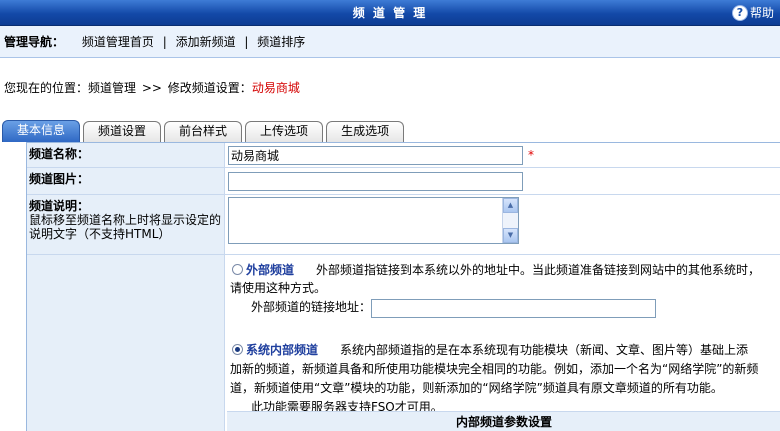  I want to click on management-nav: 管理导航： 频道管理首页 | 添加新频道 | 频道排序, so click(390, 42).